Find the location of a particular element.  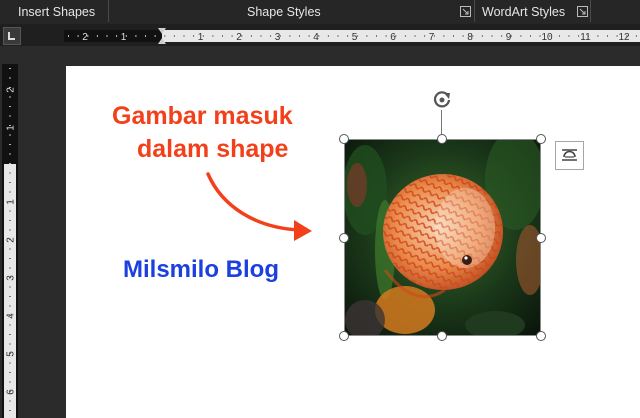

resize-handle-right is located at coordinates (541, 238).